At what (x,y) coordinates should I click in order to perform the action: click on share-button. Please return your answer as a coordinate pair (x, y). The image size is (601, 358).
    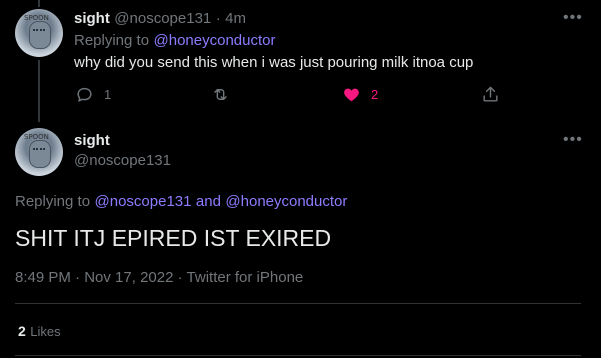
    Looking at the image, I should click on (490, 94).